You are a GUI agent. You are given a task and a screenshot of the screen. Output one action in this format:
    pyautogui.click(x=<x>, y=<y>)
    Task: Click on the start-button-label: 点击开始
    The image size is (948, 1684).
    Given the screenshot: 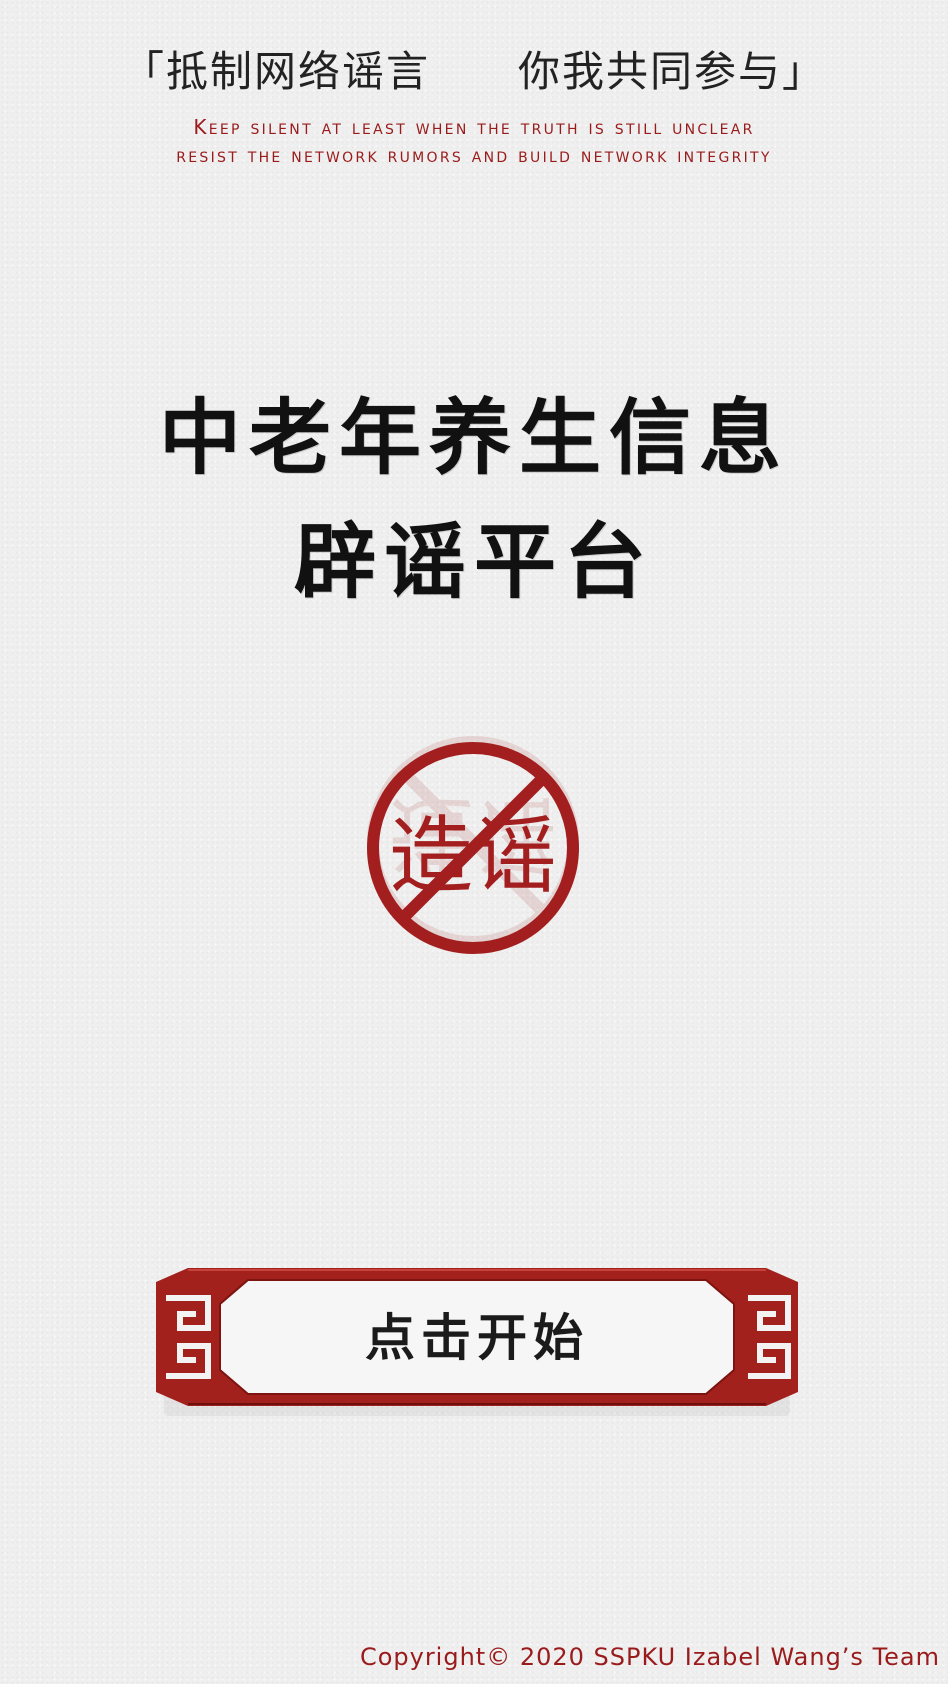 What is the action you would take?
    pyautogui.click(x=477, y=1337)
    